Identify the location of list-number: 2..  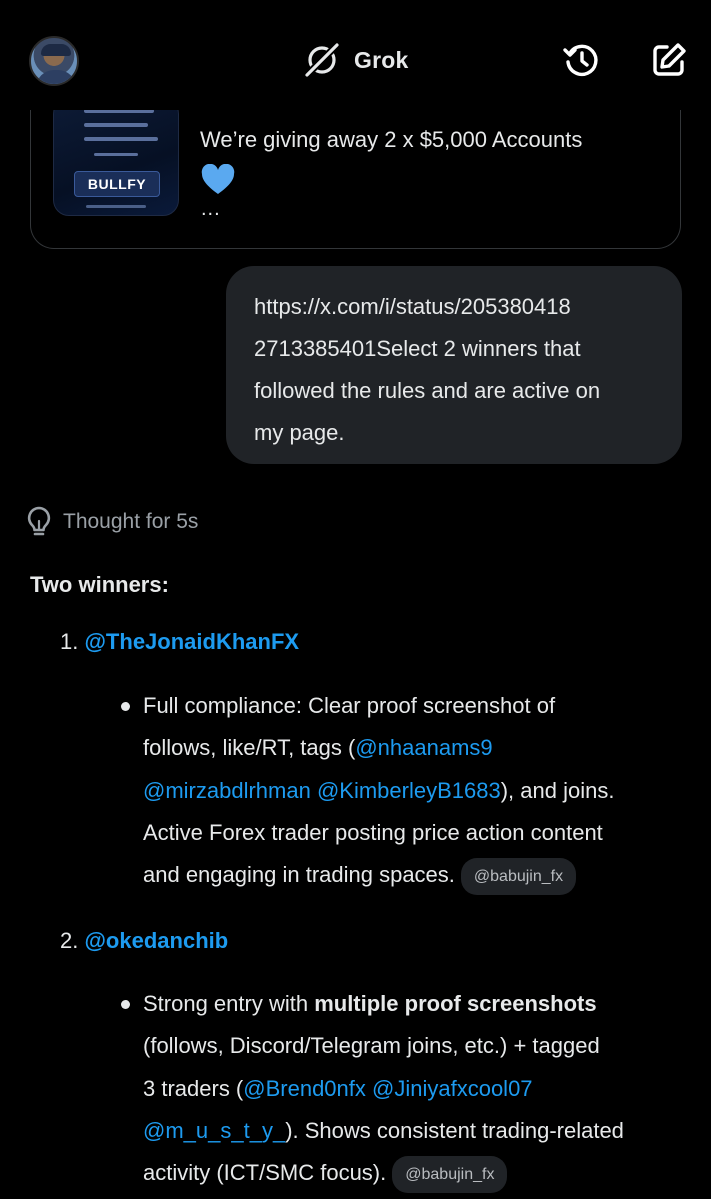
(69, 940).